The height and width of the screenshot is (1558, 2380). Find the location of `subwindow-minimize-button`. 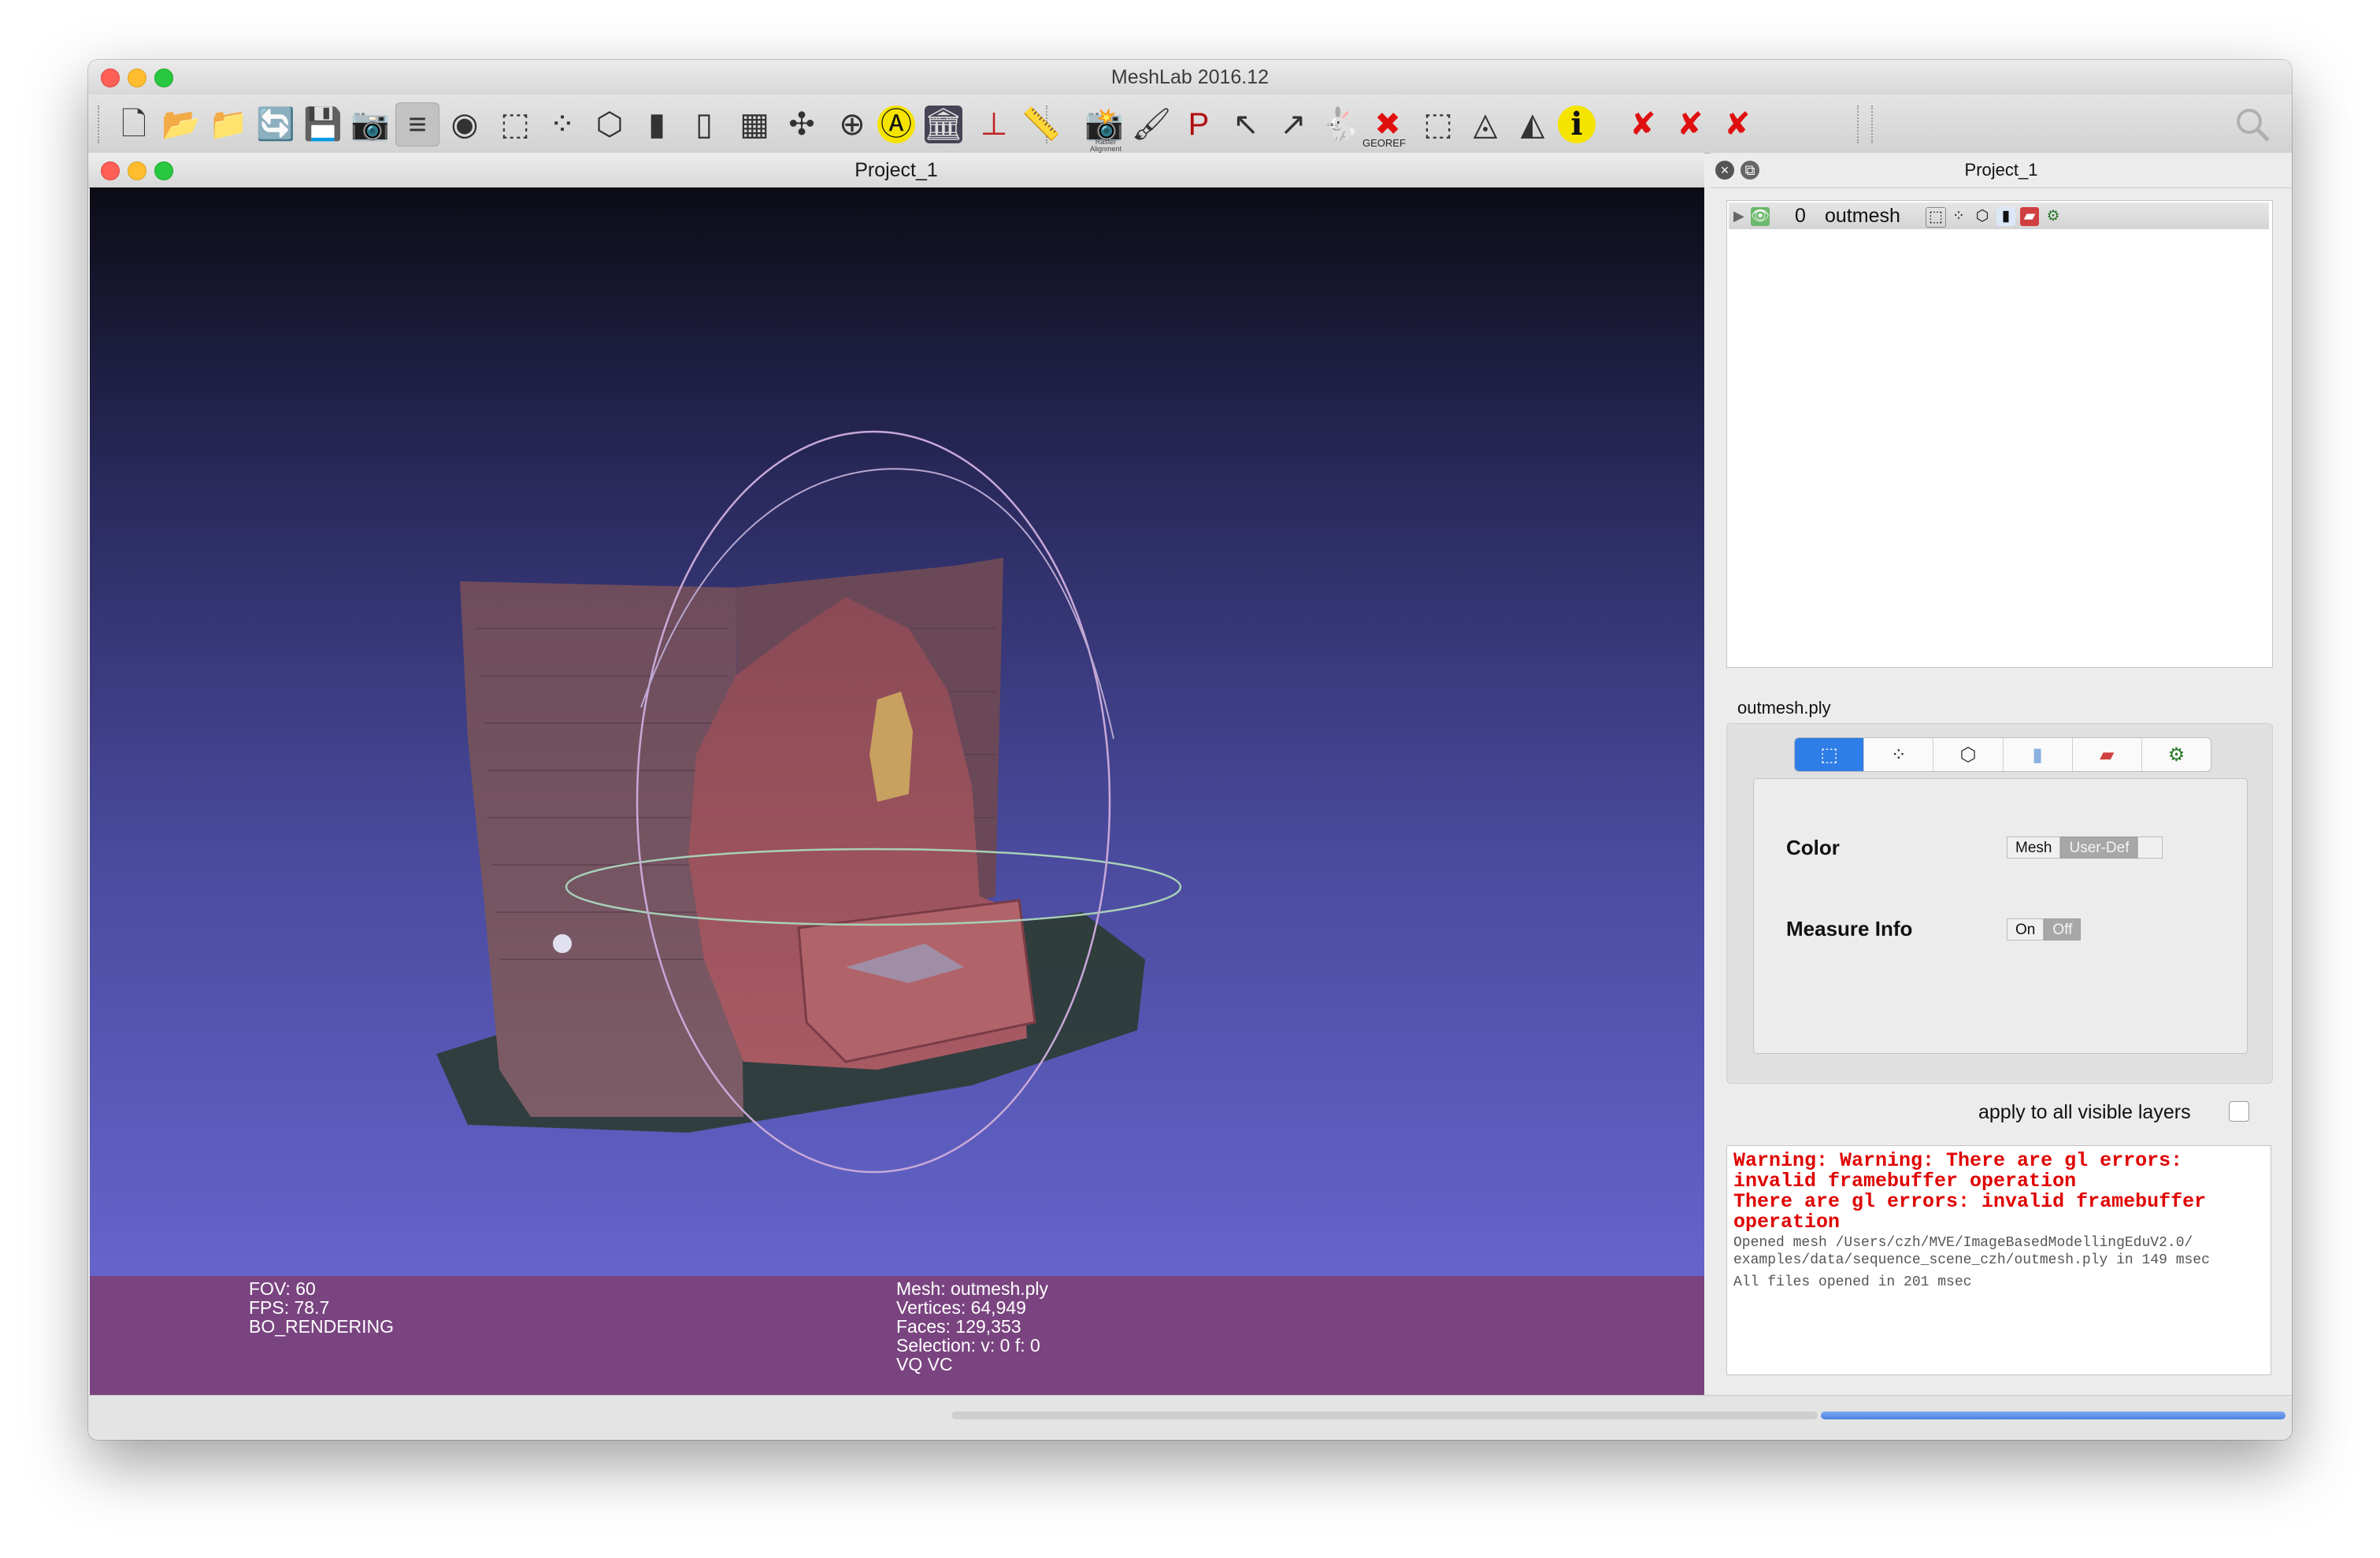

subwindow-minimize-button is located at coordinates (137, 170).